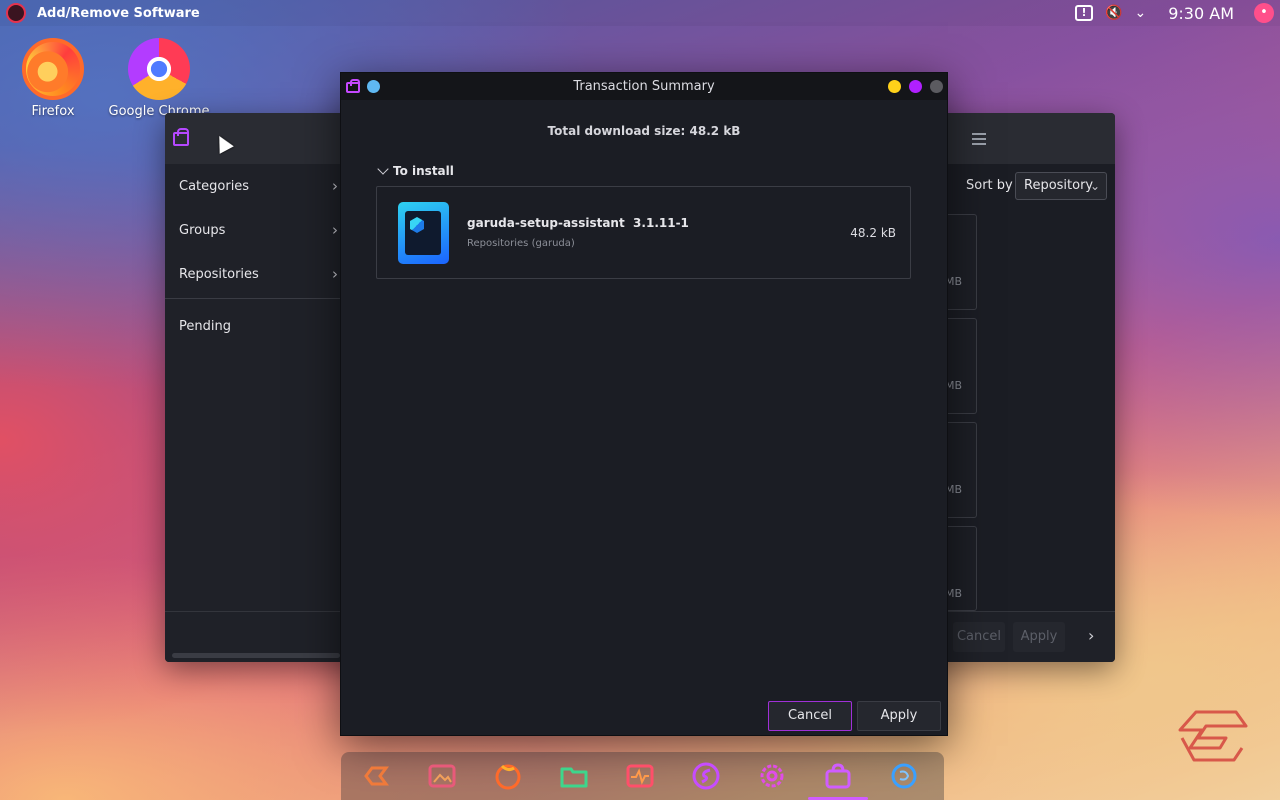 This screenshot has height=800, width=1280. I want to click on desktop-icon-firefox: Firefox, so click(54, 78).